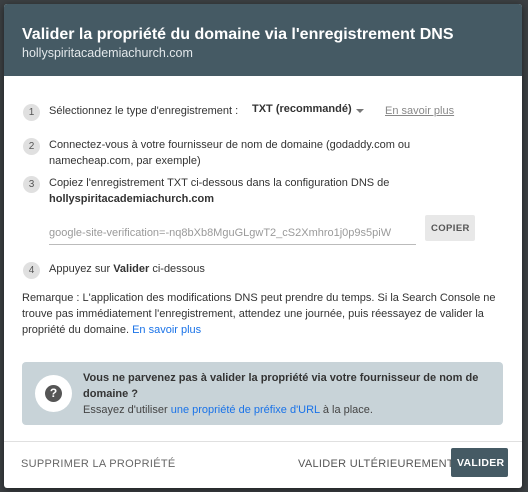 The height and width of the screenshot is (492, 528). Describe the element at coordinates (131, 269) in the screenshot. I see `step-4-bold: Valider` at that location.